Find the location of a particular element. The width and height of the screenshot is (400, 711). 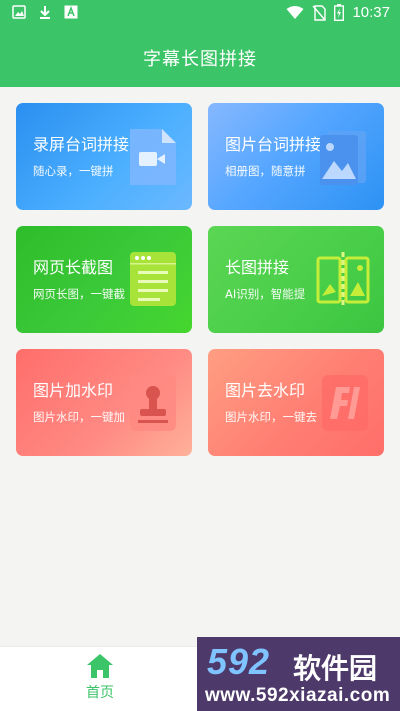

stamp-icon is located at coordinates (153, 403).